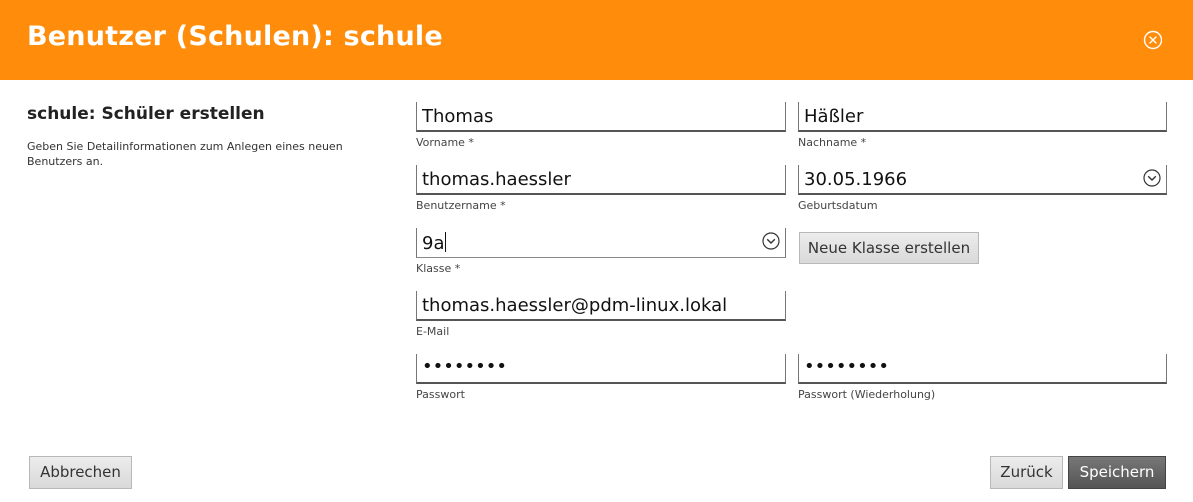 This screenshot has width=1193, height=502. Describe the element at coordinates (146, 114) in the screenshot. I see `section-heading: schule: Schüler erstellen` at that location.